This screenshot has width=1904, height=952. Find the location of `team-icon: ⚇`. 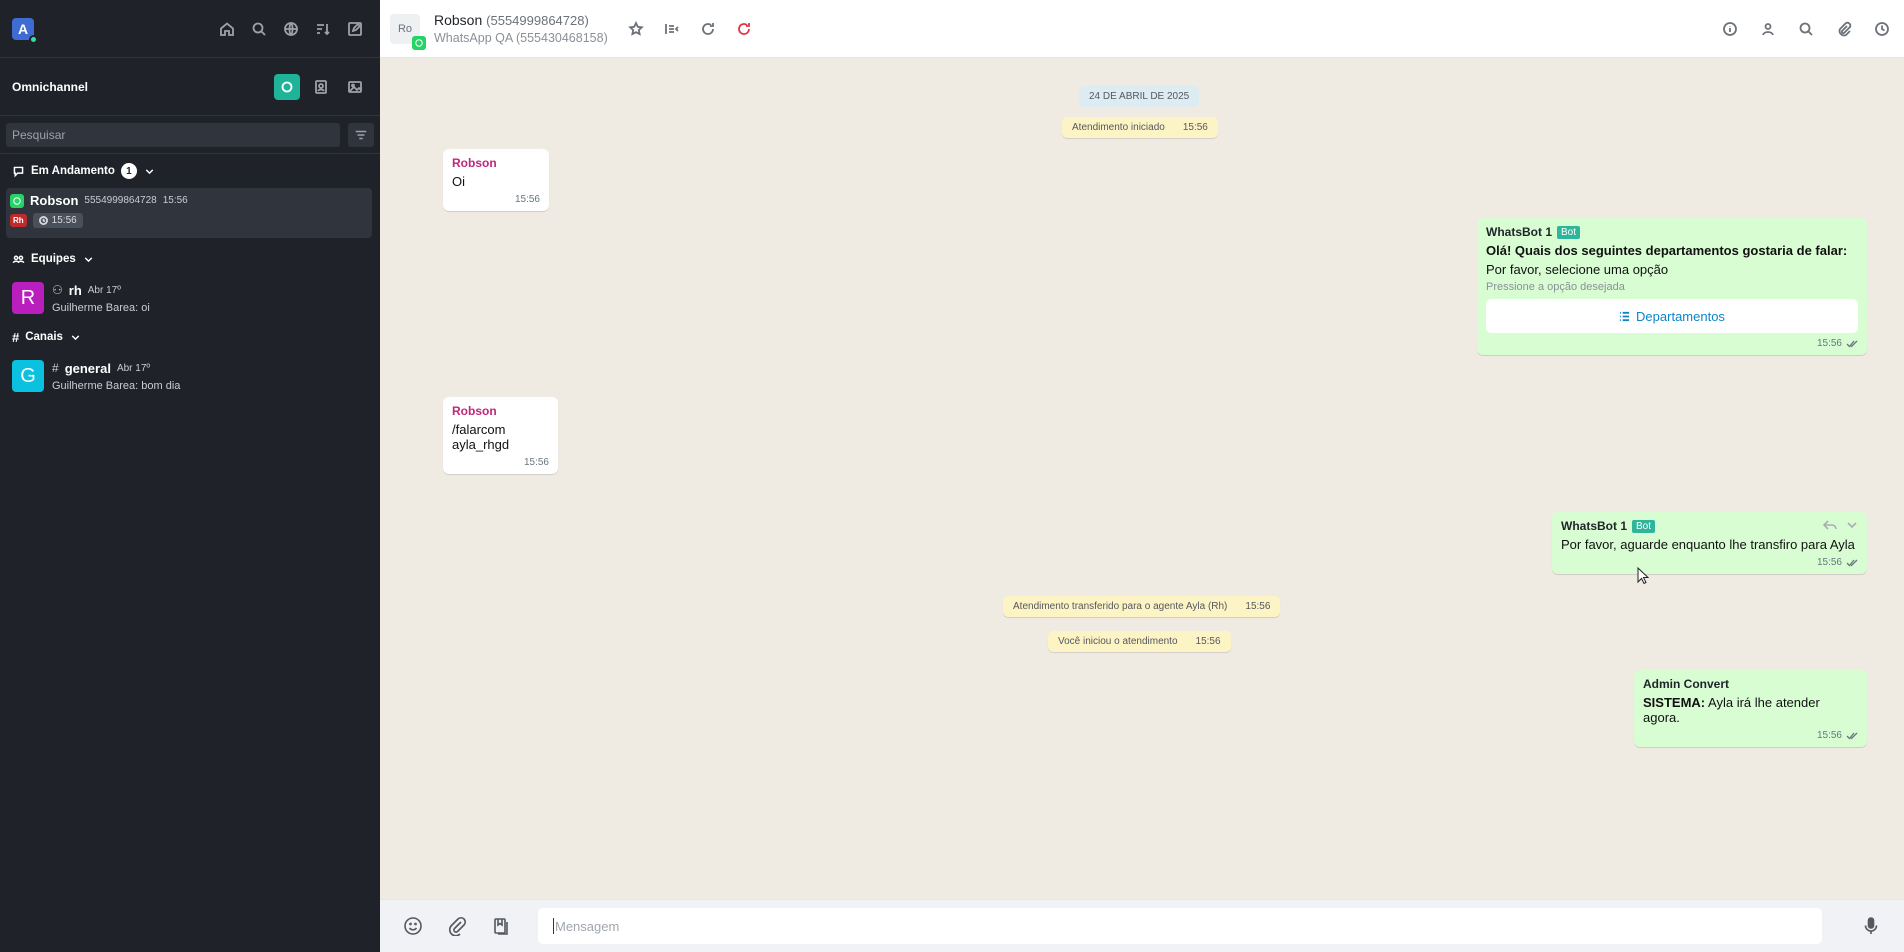

team-icon: ⚇ is located at coordinates (57, 290).